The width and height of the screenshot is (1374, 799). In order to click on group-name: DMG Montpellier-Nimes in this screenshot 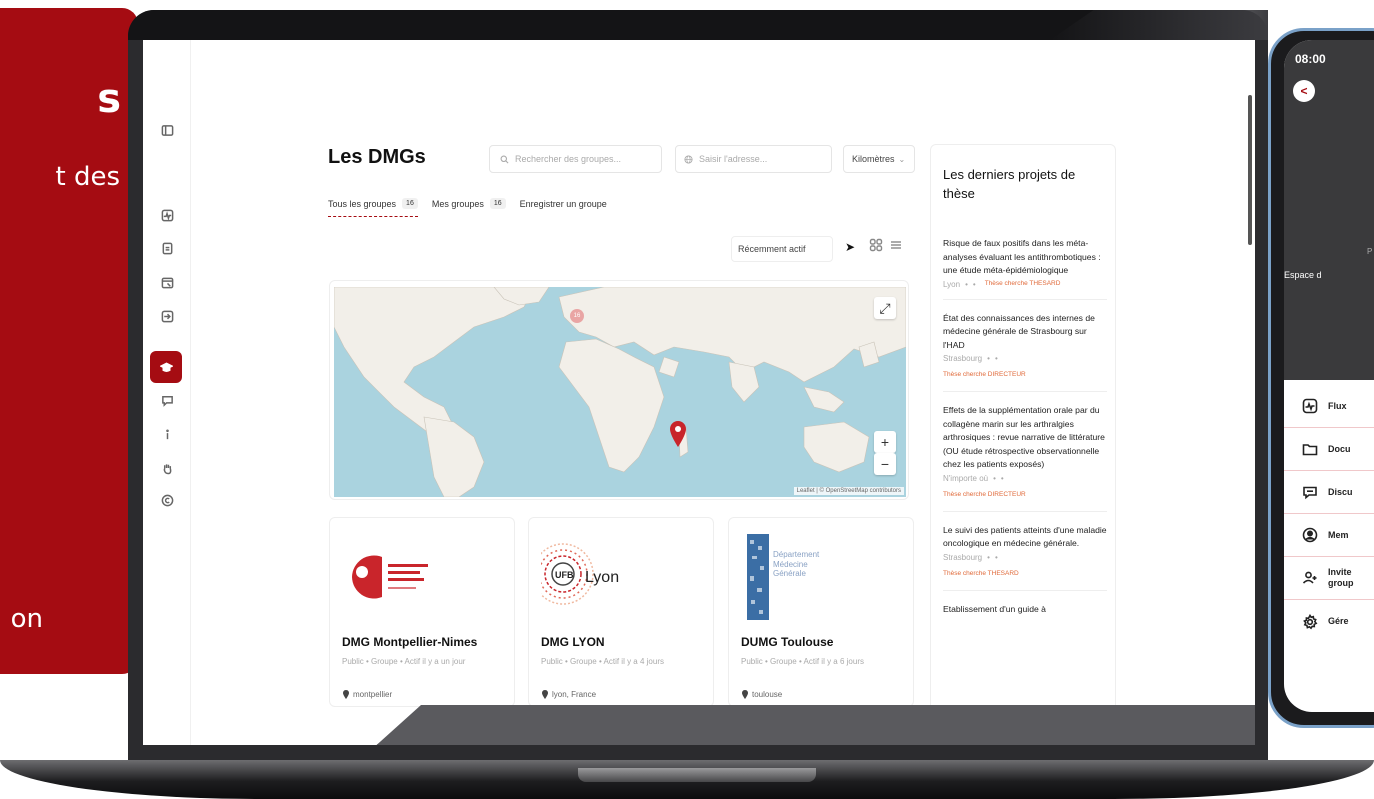, I will do `click(410, 642)`.